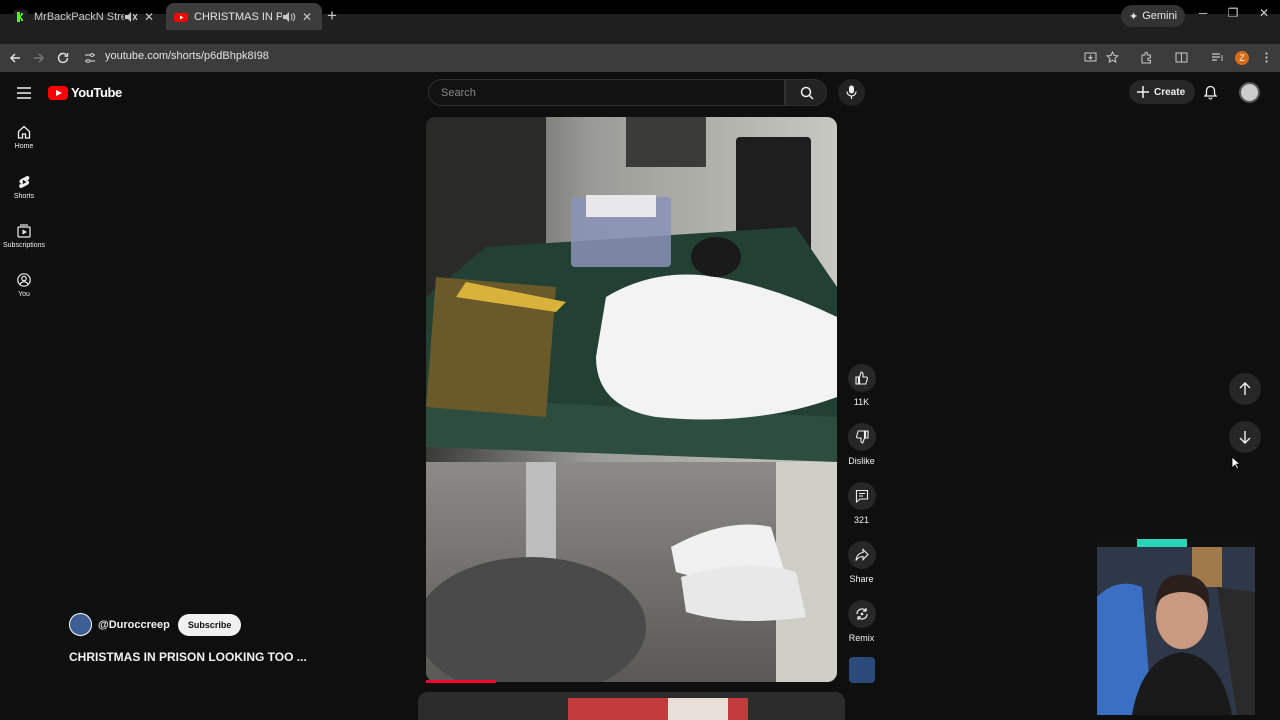 Image resolution: width=1280 pixels, height=720 pixels. Describe the element at coordinates (1134, 16) in the screenshot. I see `sparkle-icon: ✦` at that location.